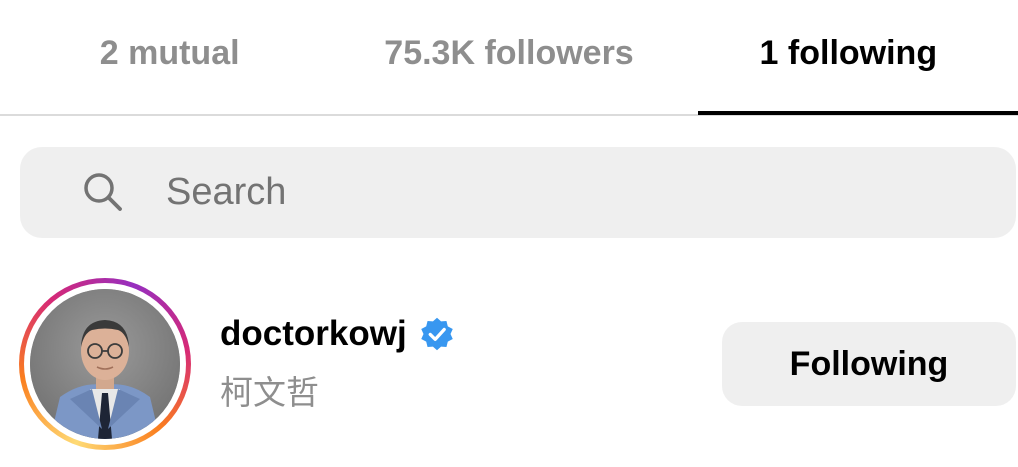  I want to click on active-tab-indicator, so click(858, 113).